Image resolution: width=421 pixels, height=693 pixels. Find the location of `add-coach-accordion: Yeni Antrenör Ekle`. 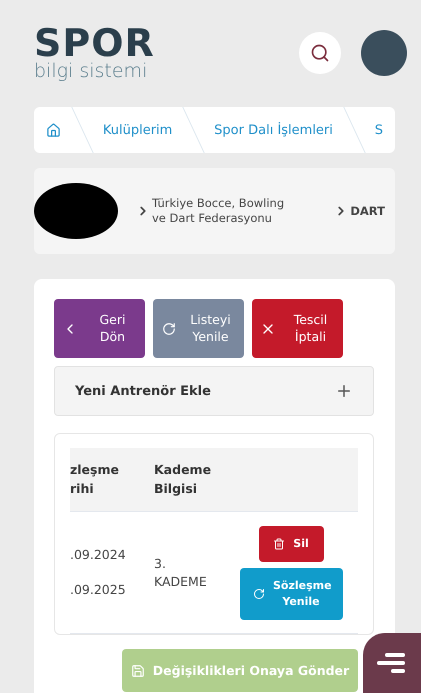

add-coach-accordion: Yeni Antrenör Ekle is located at coordinates (214, 391).